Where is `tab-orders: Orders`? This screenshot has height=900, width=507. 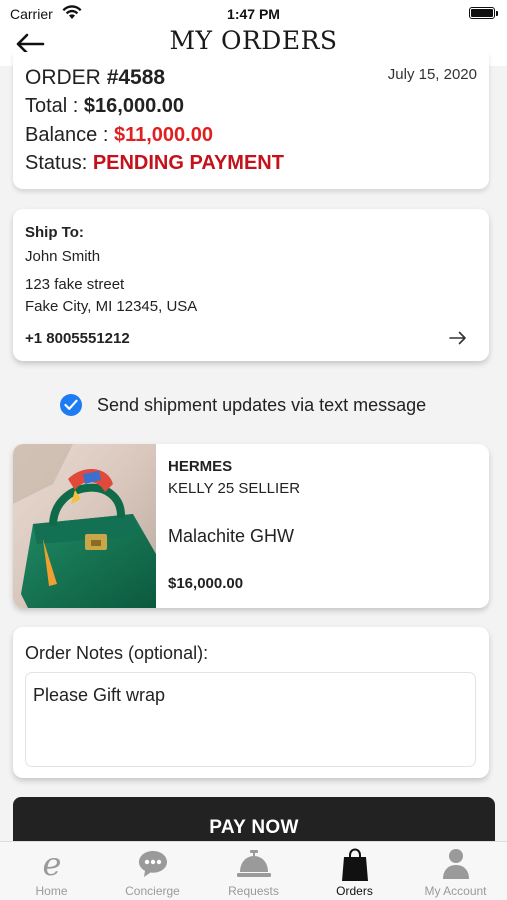
tab-orders: Orders is located at coordinates (354, 871).